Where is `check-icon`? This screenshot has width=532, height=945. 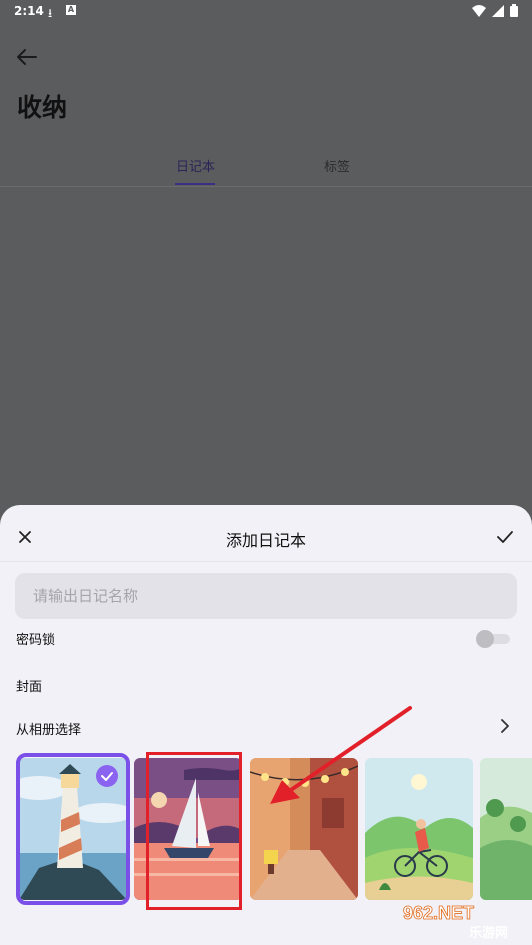
check-icon is located at coordinates (505, 537).